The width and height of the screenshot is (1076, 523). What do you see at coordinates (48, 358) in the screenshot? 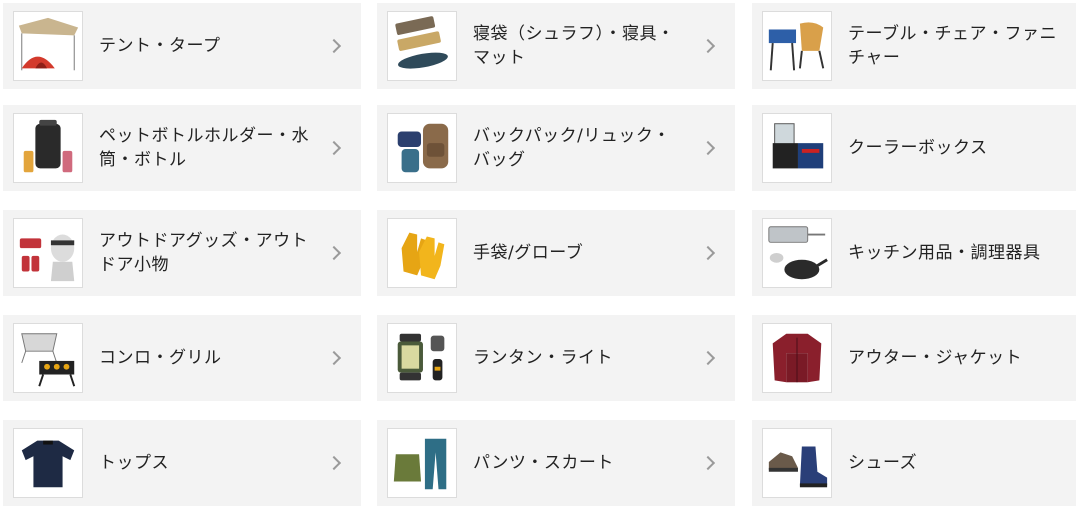
I see `grill-icon` at bounding box center [48, 358].